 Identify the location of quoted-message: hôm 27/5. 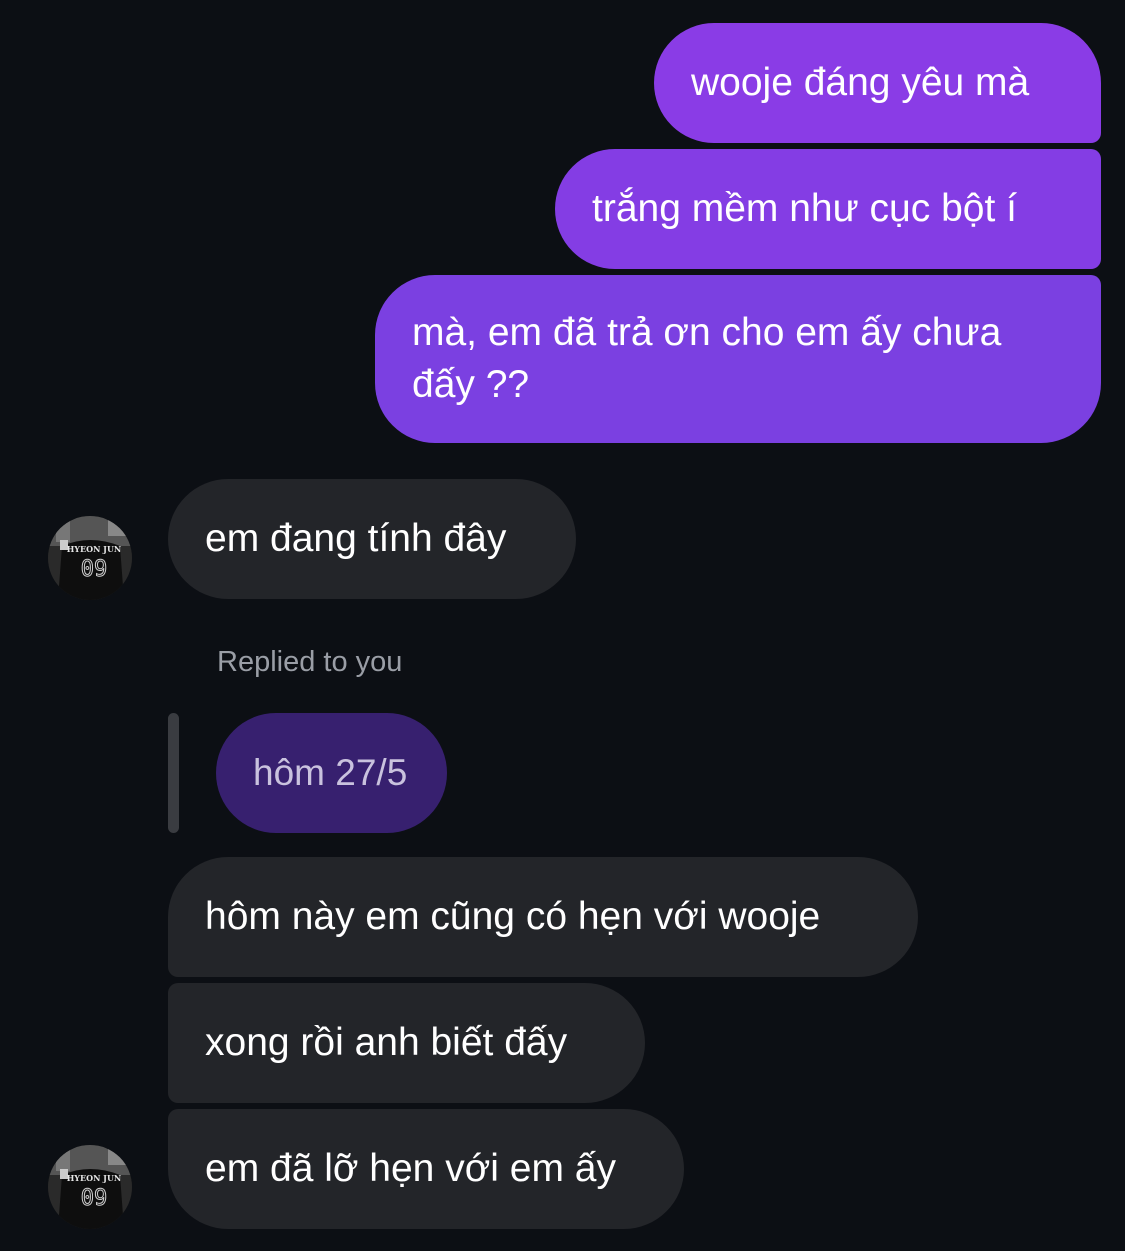
(331, 773).